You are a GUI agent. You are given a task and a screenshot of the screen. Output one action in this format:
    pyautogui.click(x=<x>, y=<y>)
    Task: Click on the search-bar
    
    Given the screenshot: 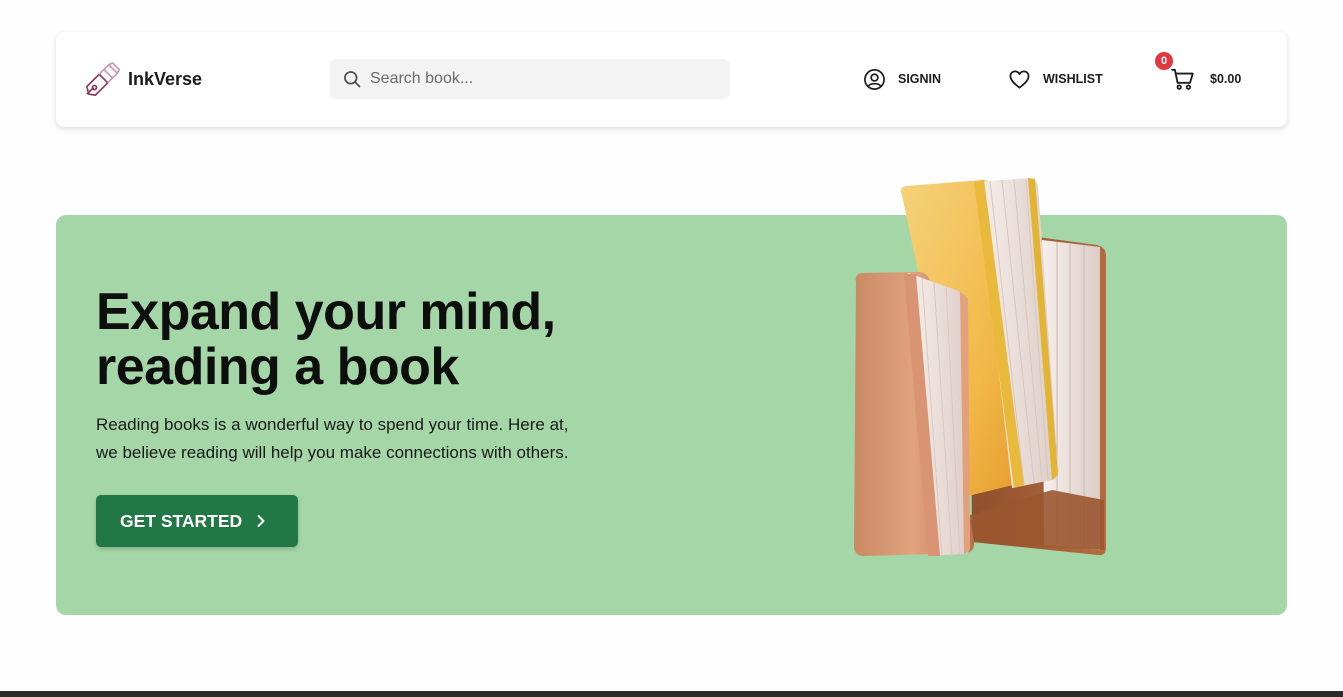 What is the action you would take?
    pyautogui.click(x=530, y=79)
    